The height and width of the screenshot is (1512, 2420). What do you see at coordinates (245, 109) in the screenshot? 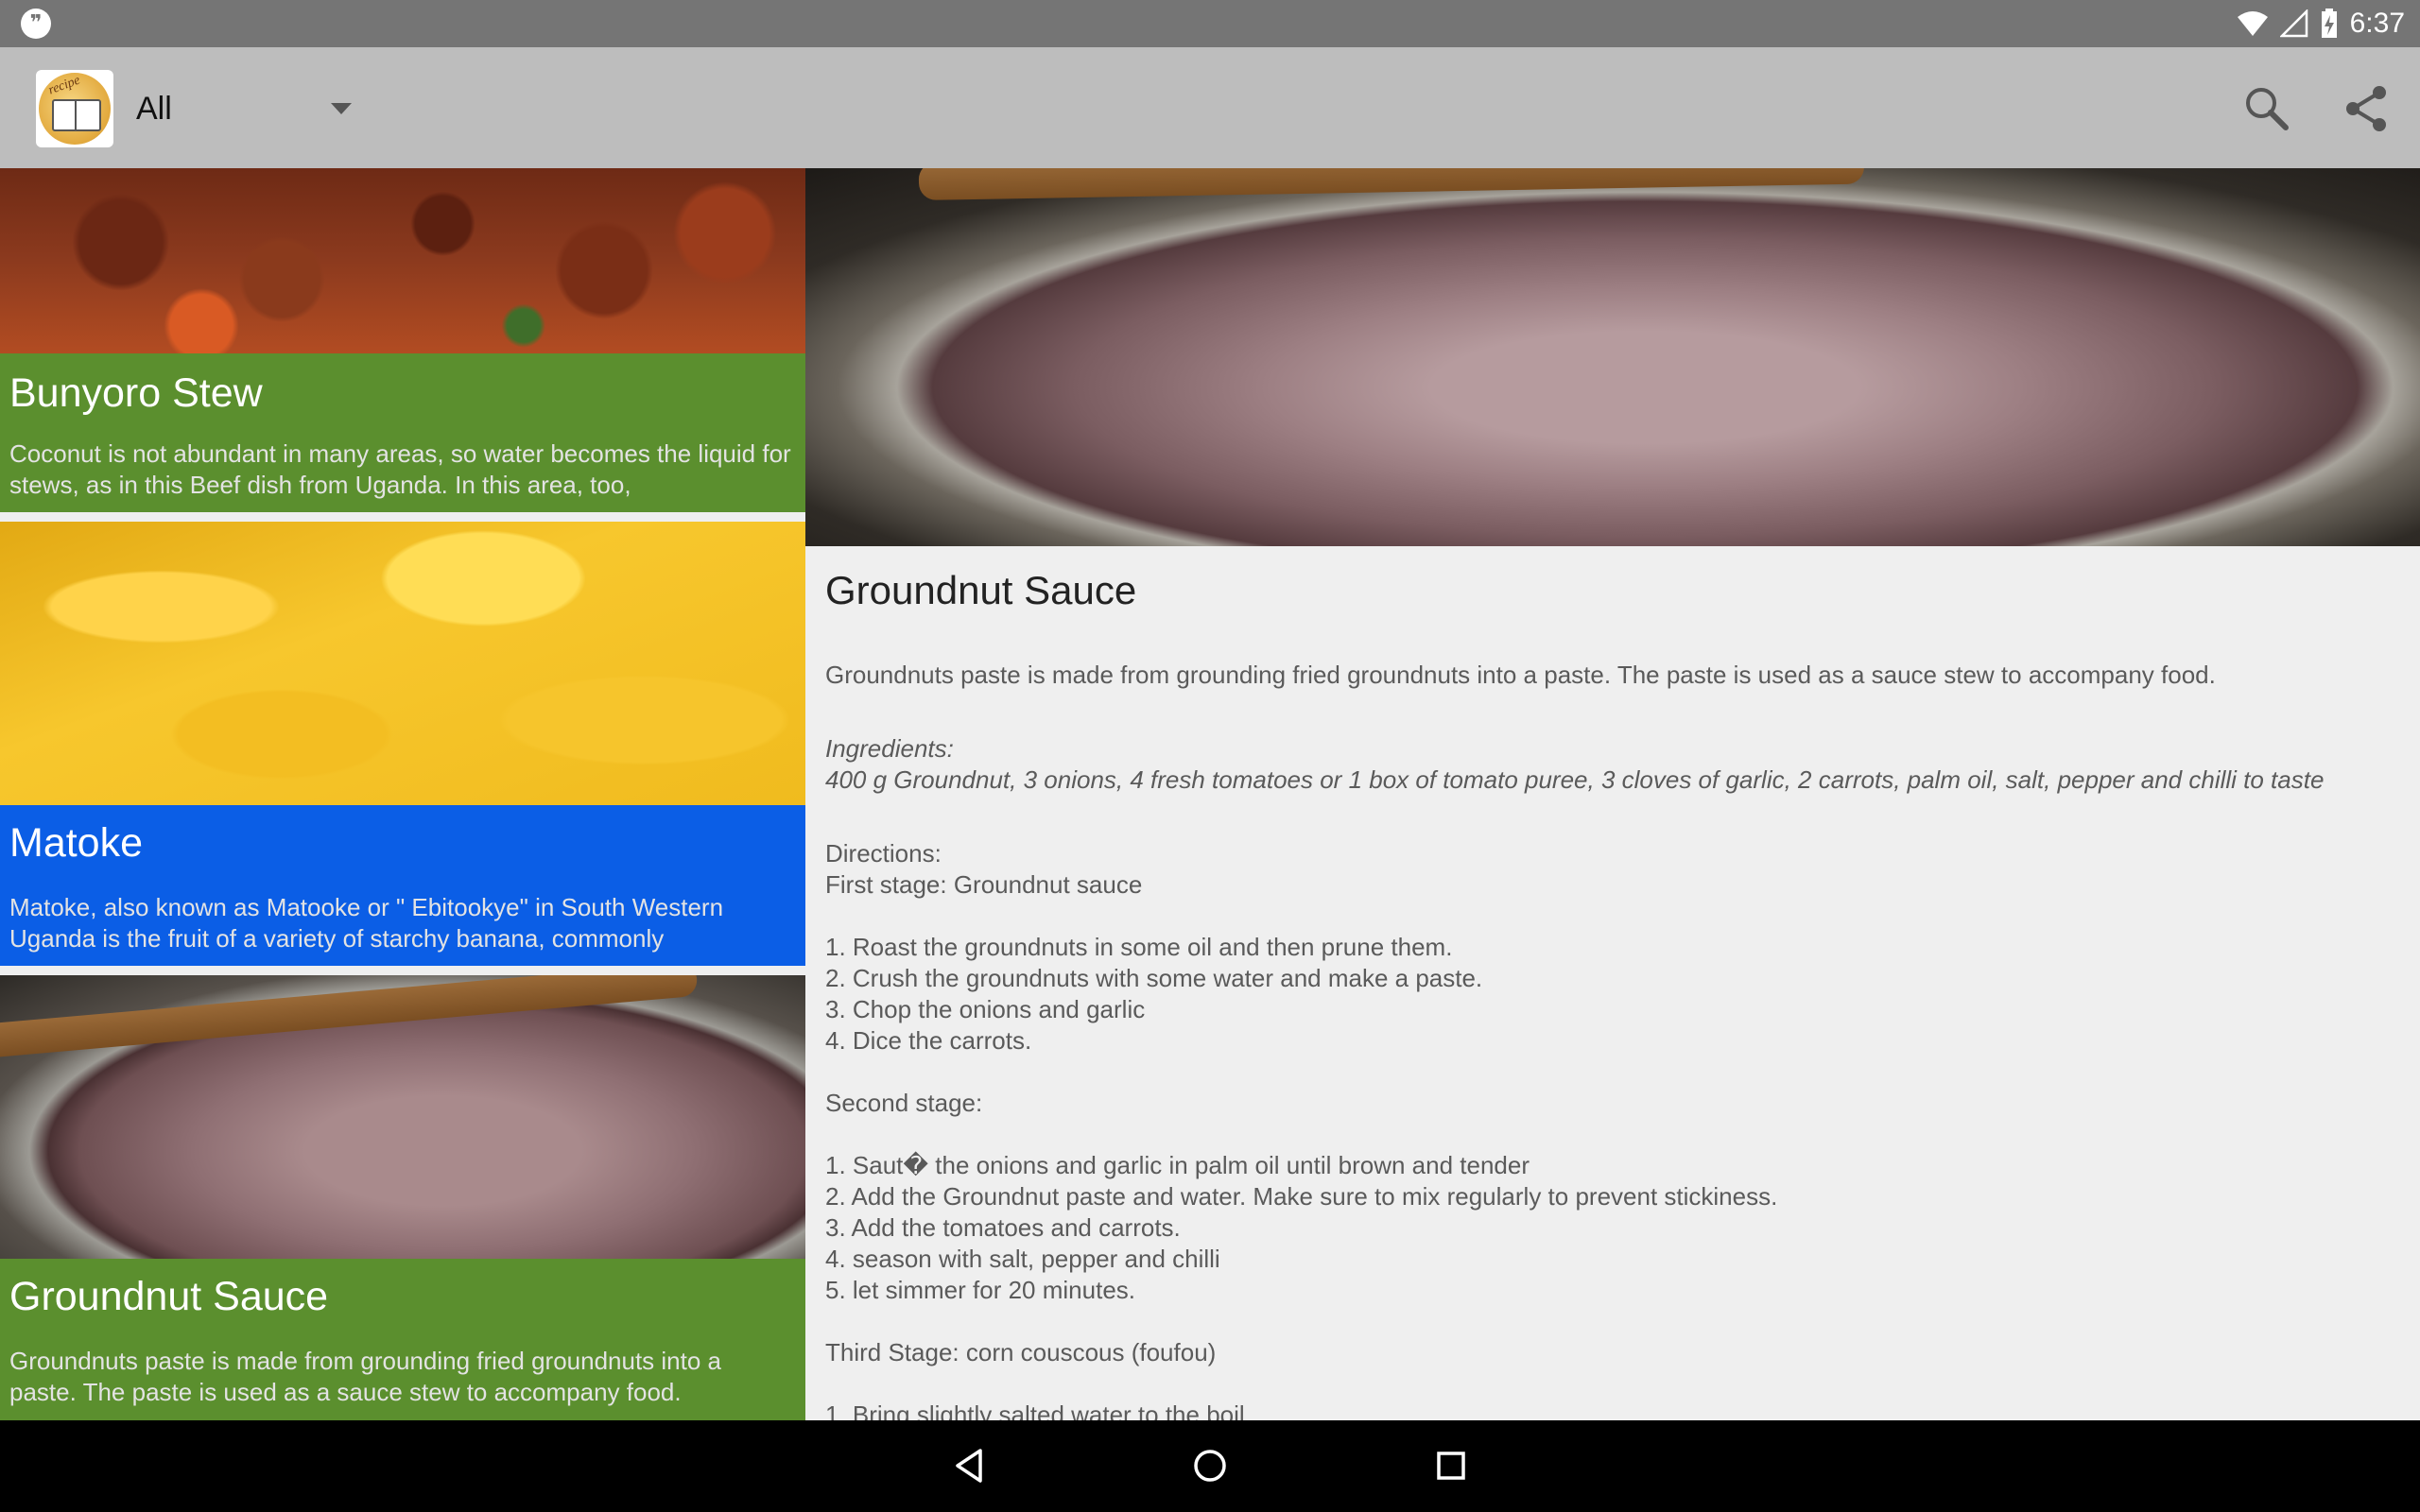
I see `category-filter-dropdown: All` at bounding box center [245, 109].